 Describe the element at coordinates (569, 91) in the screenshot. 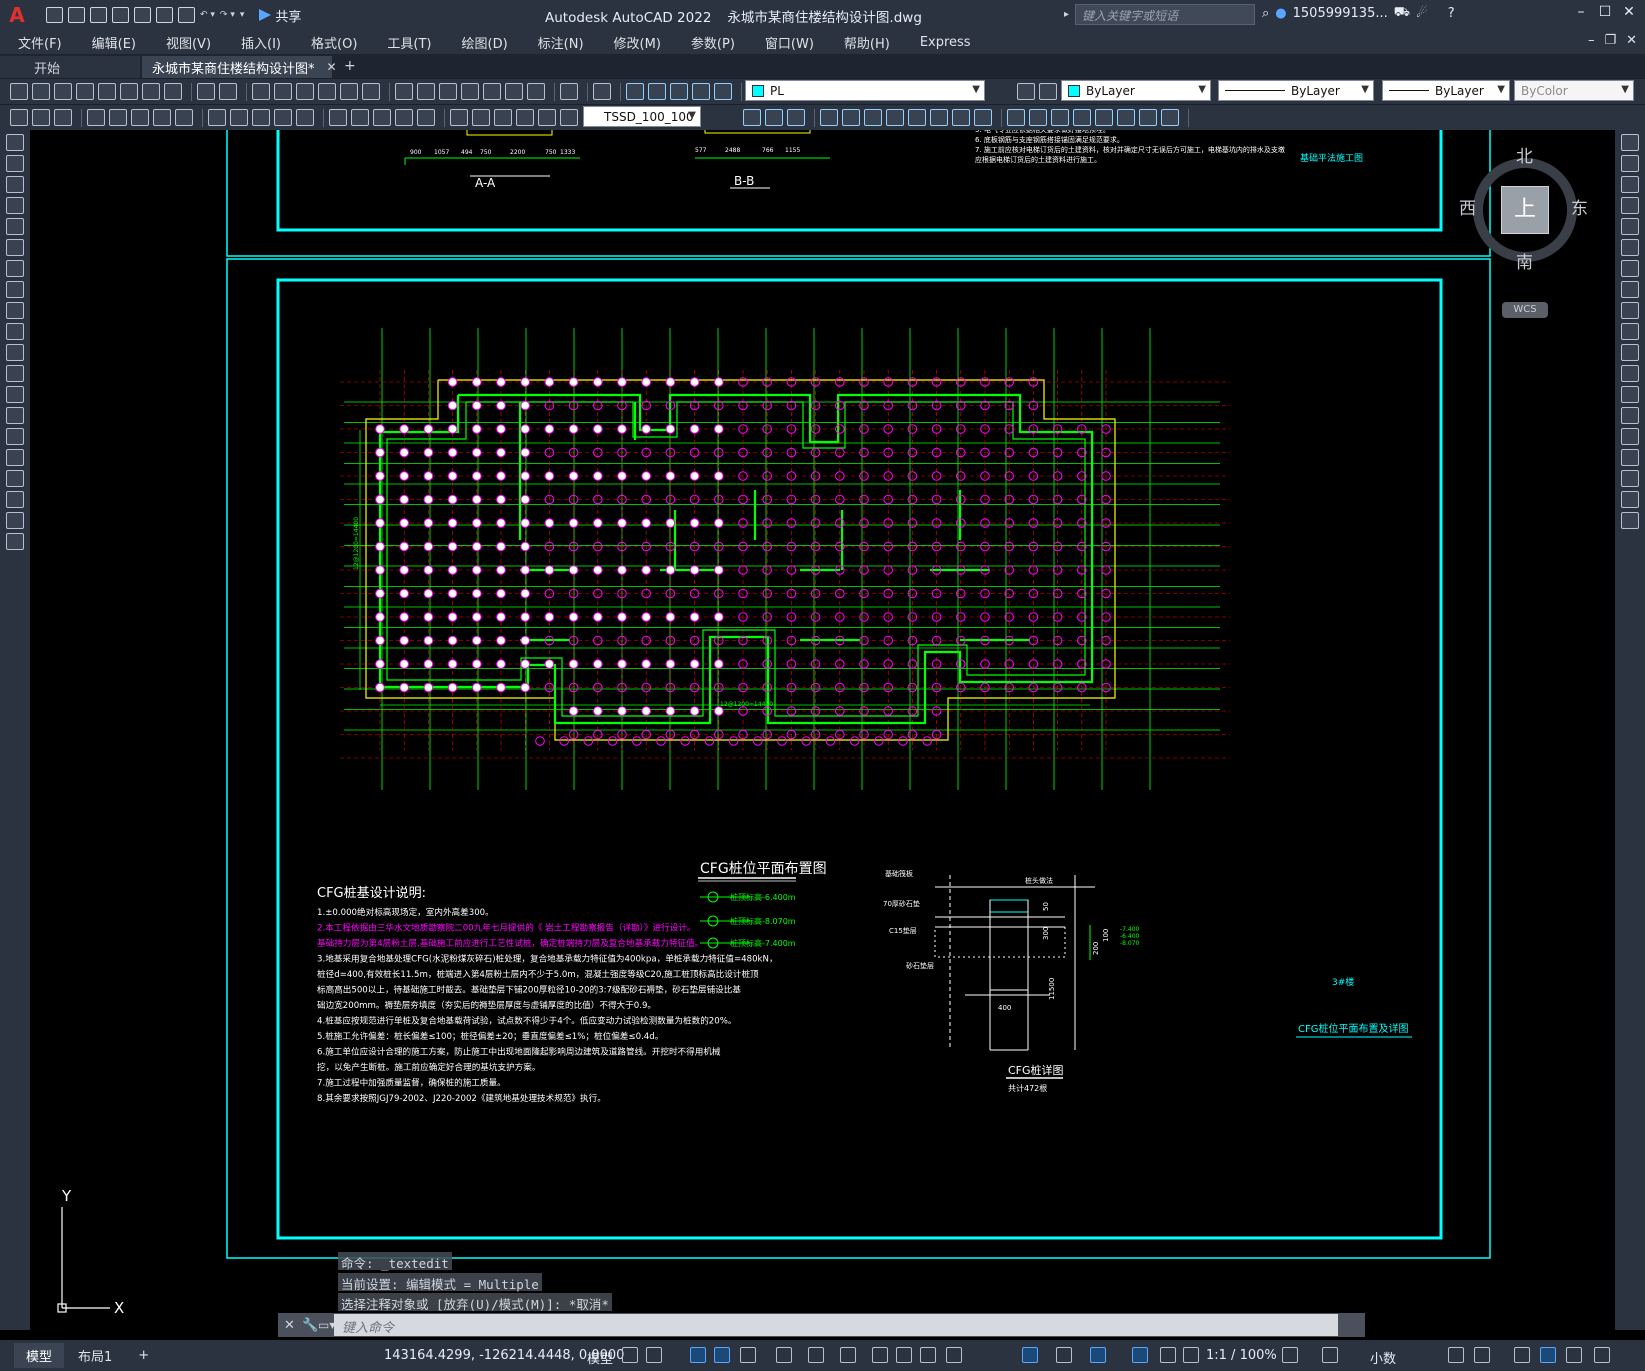

I see `help-icon` at that location.